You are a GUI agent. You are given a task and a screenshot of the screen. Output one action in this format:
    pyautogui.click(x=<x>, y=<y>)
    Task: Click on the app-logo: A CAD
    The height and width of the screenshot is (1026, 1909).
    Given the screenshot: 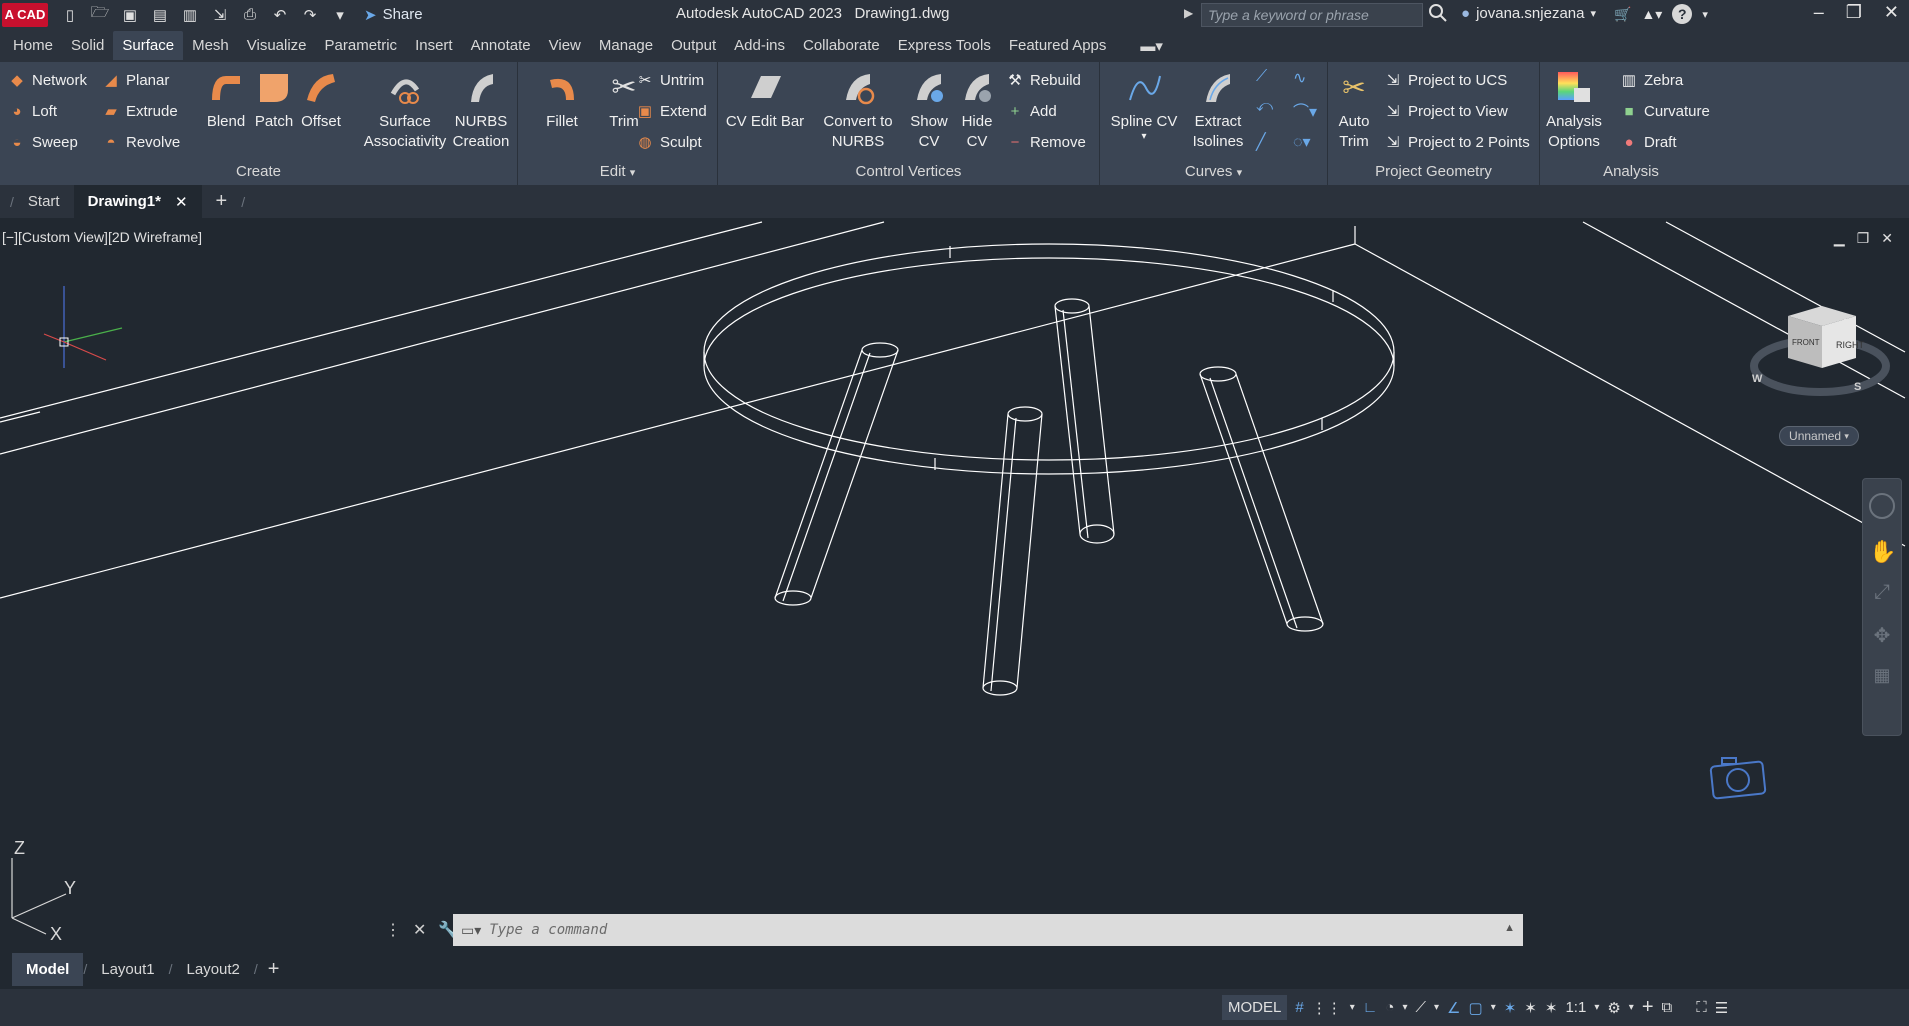 What is the action you would take?
    pyautogui.click(x=25, y=14)
    